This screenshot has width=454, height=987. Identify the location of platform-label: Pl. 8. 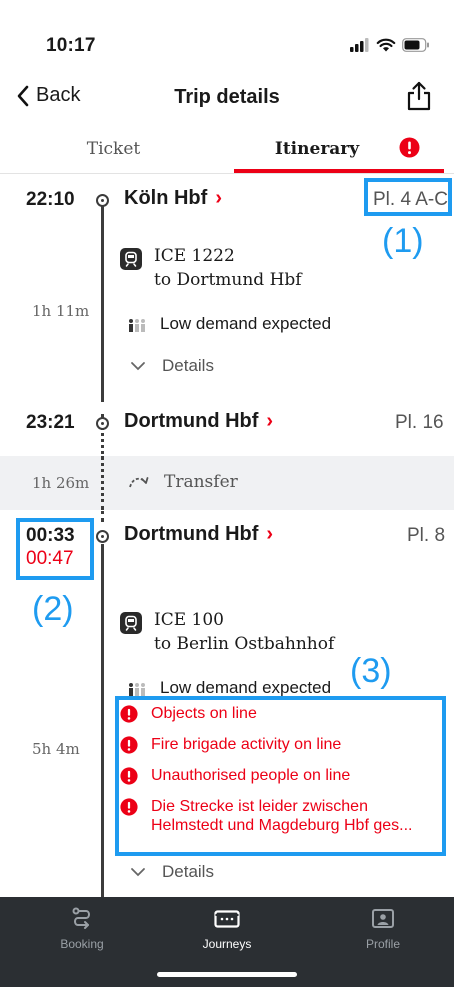
(426, 535).